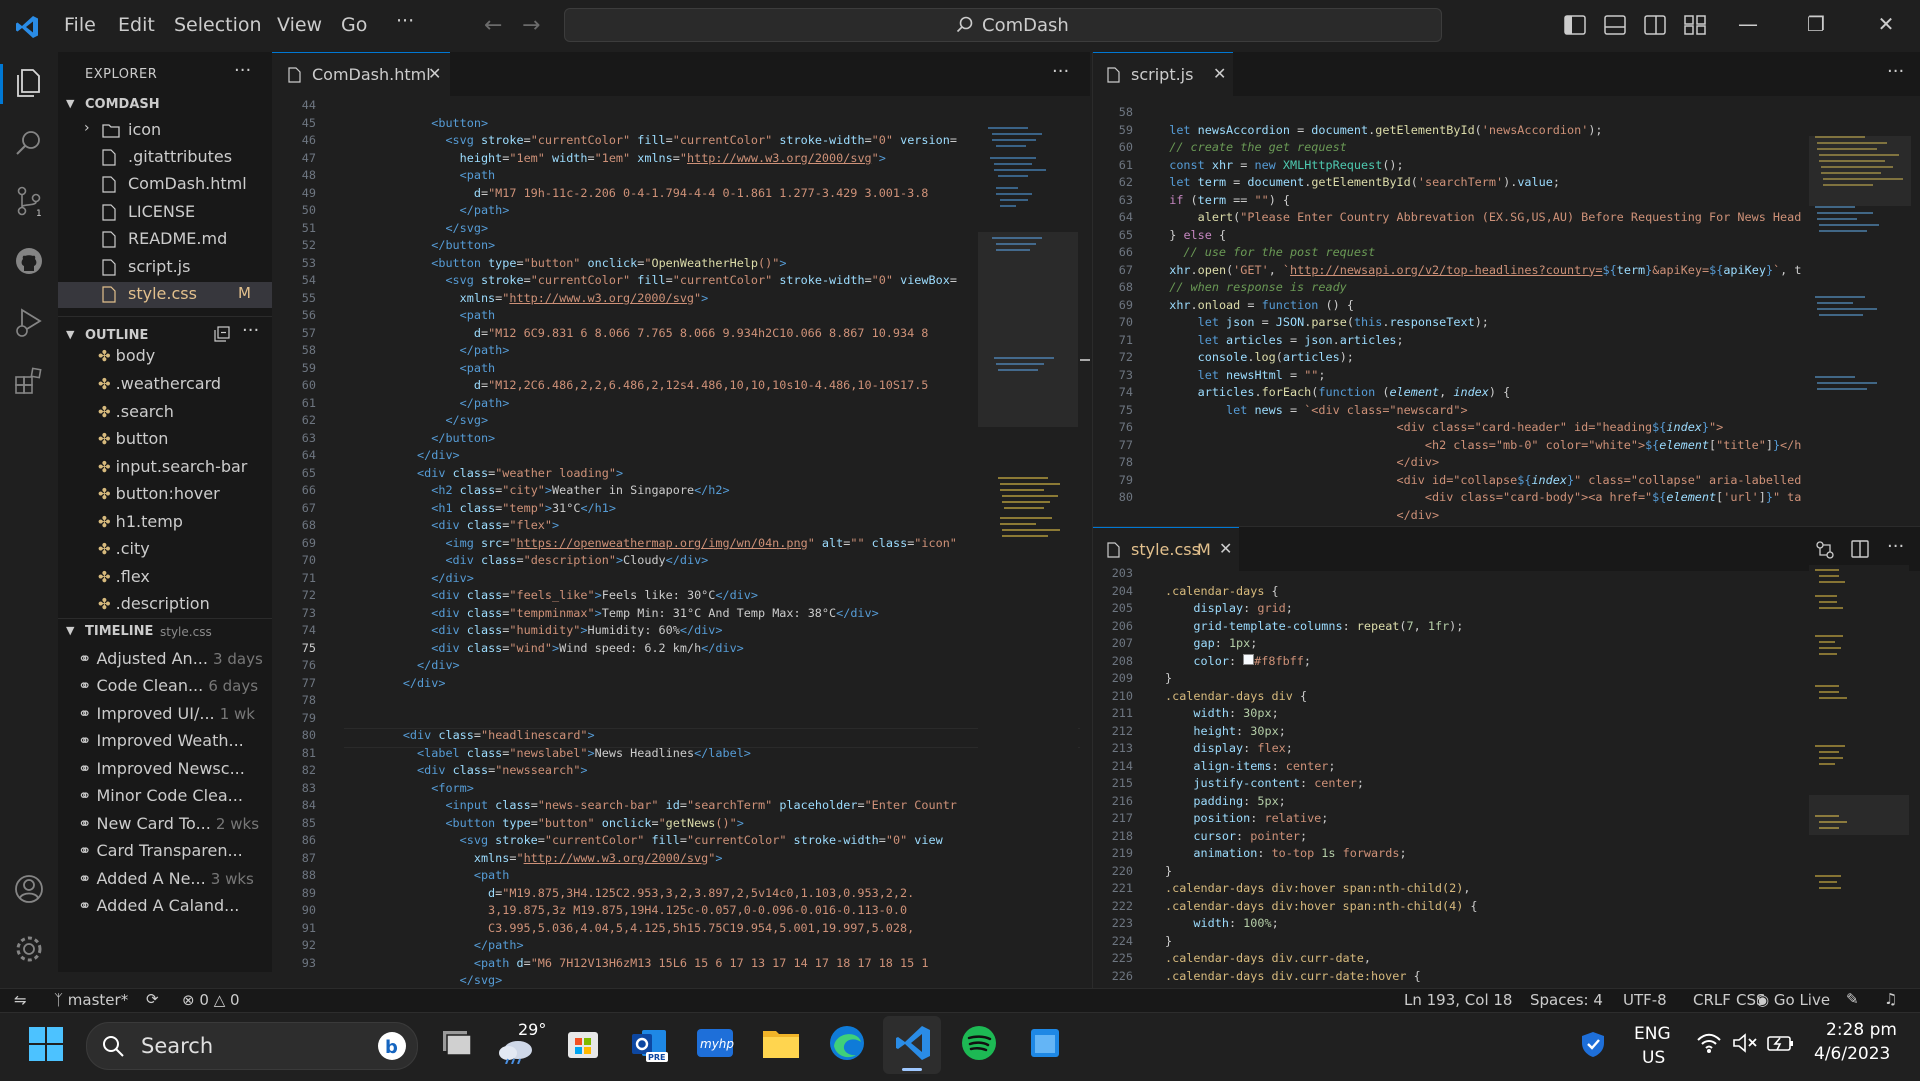 This screenshot has height=1081, width=1920. What do you see at coordinates (165, 131) in the screenshot?
I see `tree-item-icon-folder: › icon` at bounding box center [165, 131].